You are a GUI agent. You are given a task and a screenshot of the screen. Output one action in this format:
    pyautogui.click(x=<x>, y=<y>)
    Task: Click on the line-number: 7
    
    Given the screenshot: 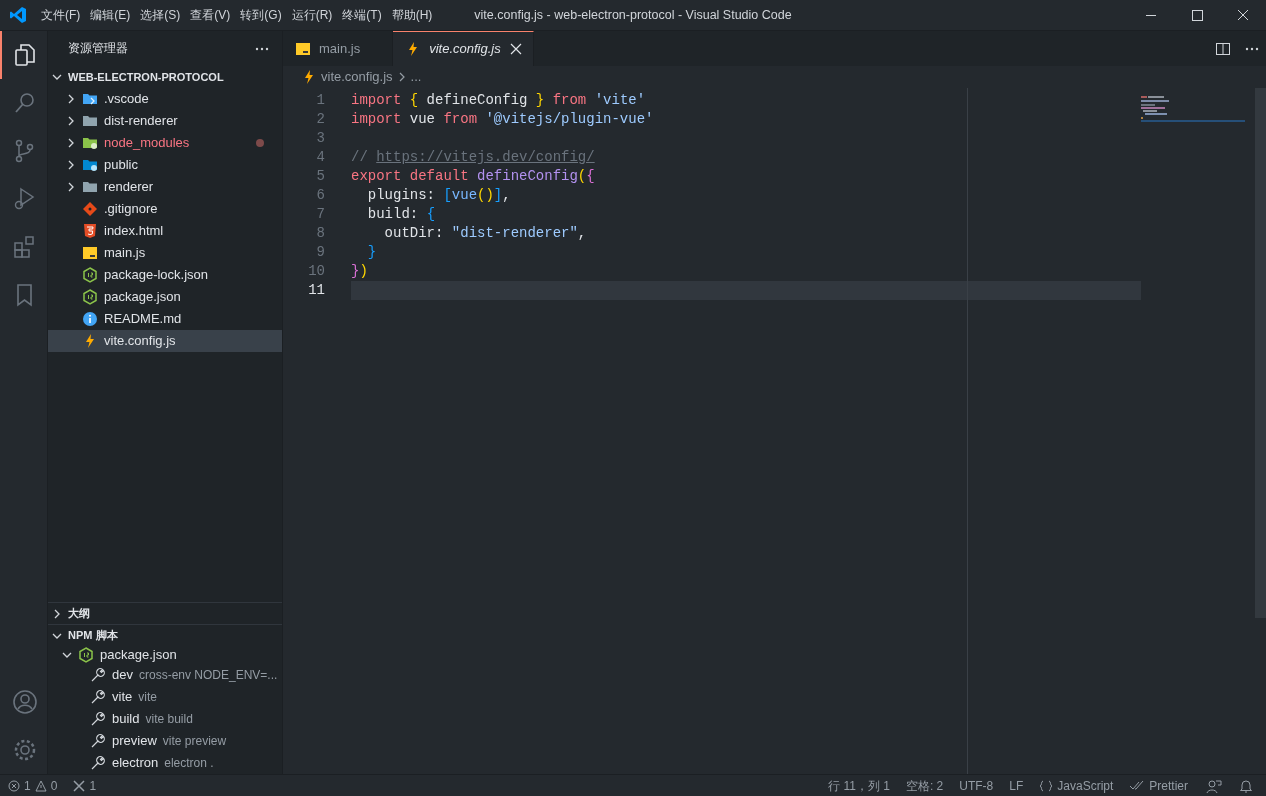 What is the action you would take?
    pyautogui.click(x=320, y=215)
    